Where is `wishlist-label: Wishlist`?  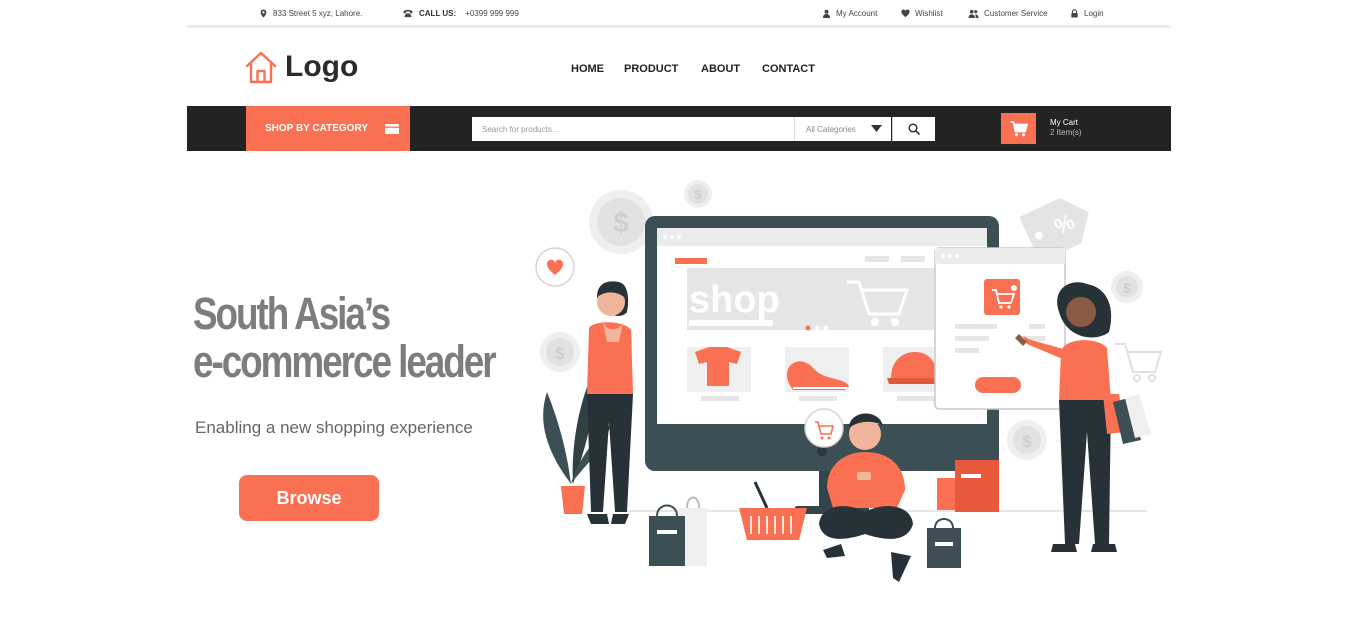
wishlist-label: Wishlist is located at coordinates (929, 13).